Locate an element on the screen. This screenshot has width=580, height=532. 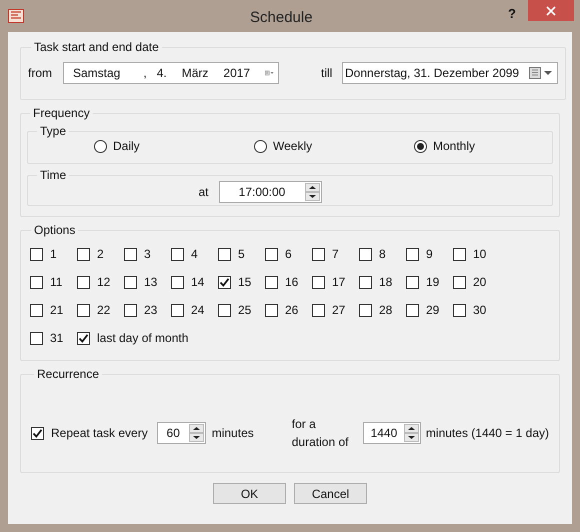
checkbox-label: 19 is located at coordinates (433, 282).